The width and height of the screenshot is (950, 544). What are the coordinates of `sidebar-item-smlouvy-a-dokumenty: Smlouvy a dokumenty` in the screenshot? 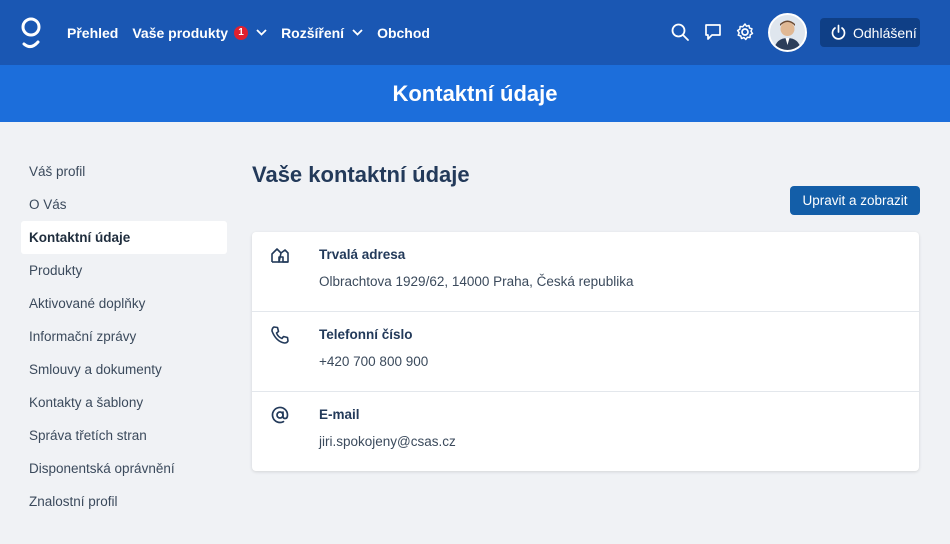 It's located at (124, 369).